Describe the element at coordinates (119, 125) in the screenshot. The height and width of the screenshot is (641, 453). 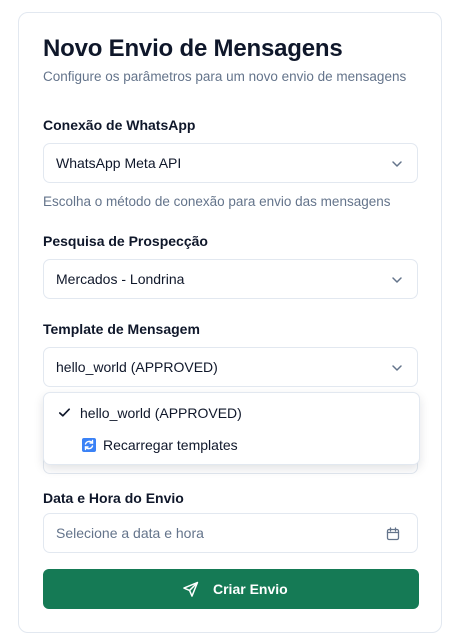
I see `whatsapp-connection-label: Conexão de WhatsApp` at that location.